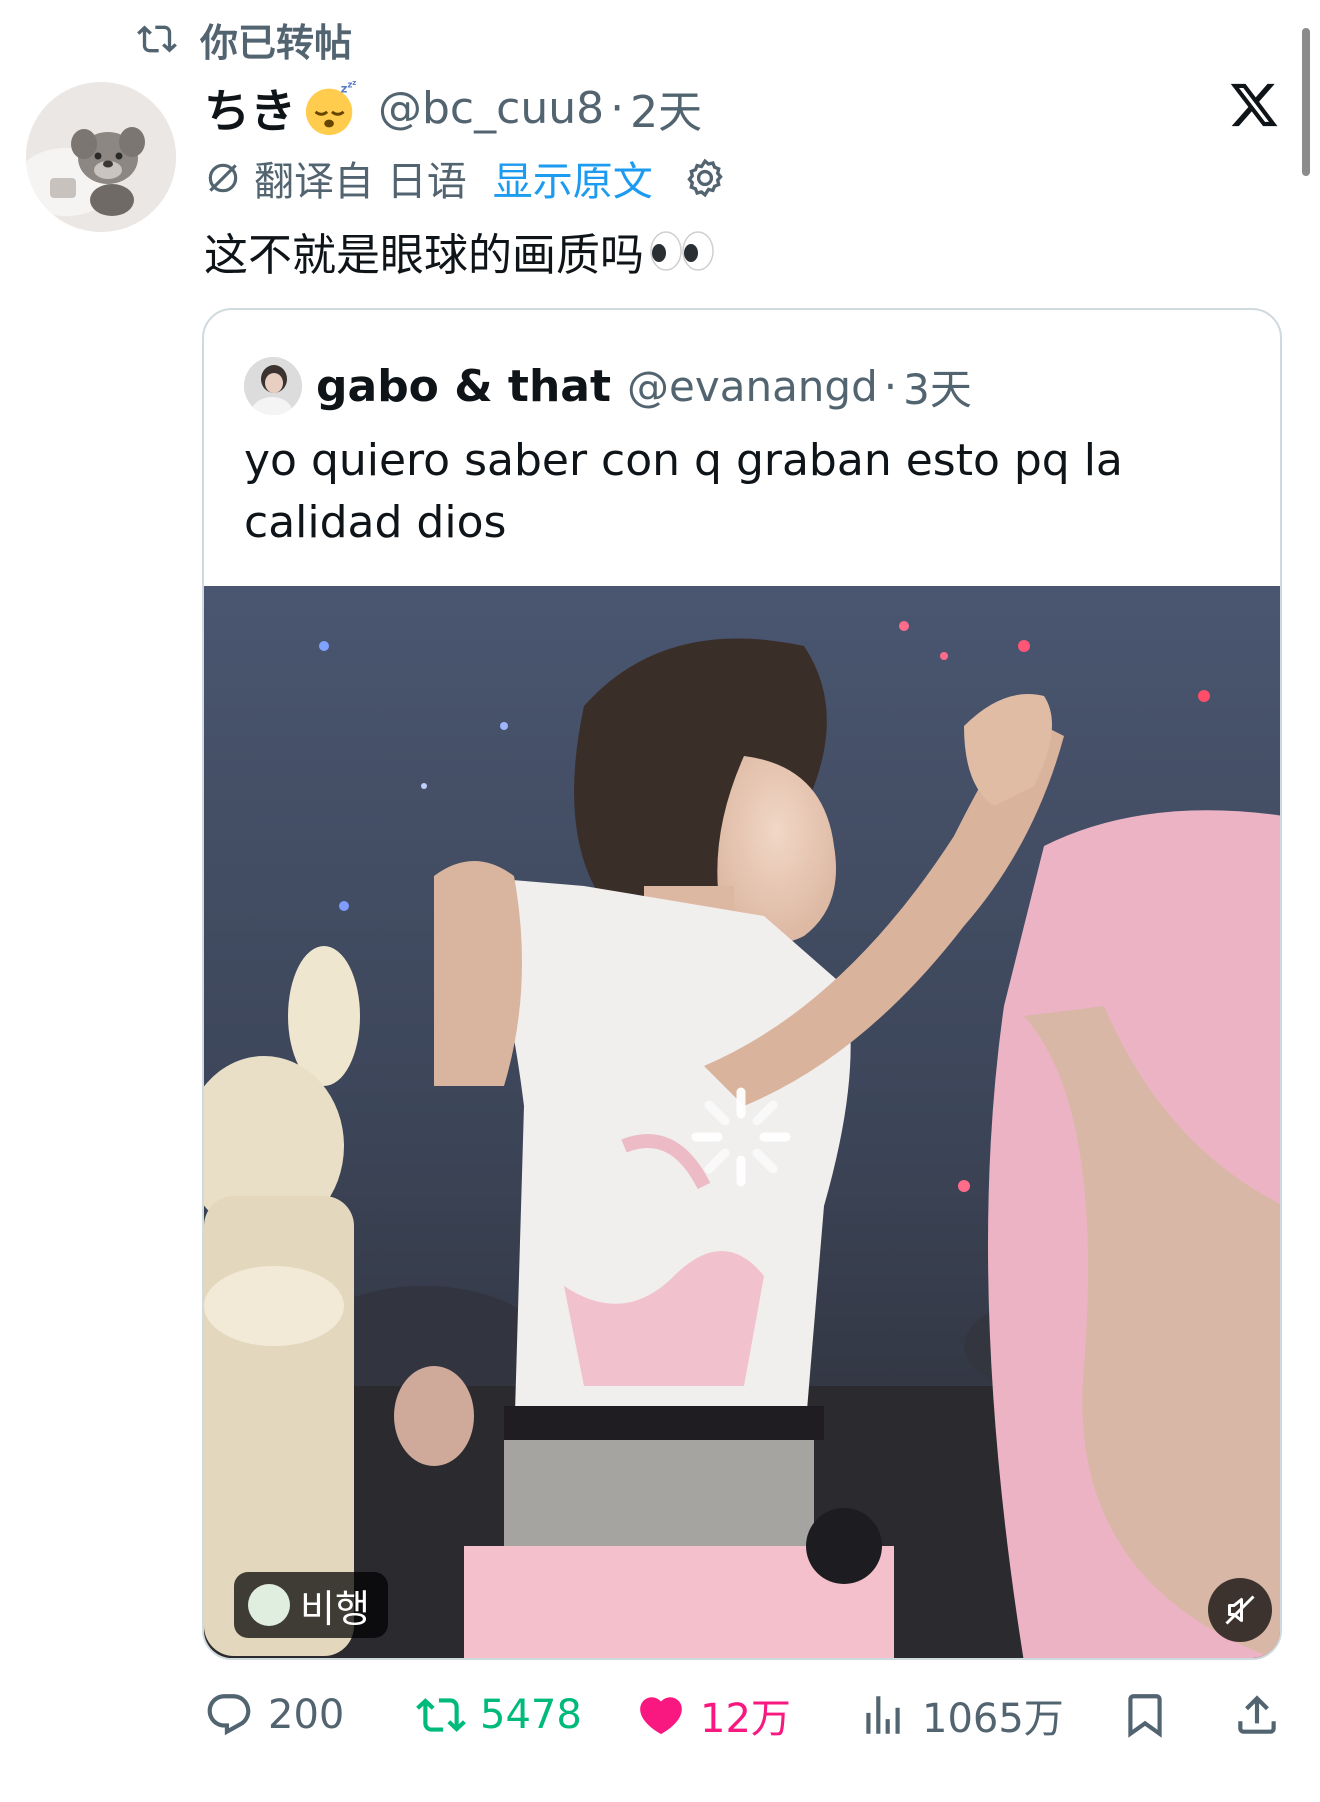  I want to click on action-bar: 200 5478 12万 1065万, so click(660, 1715).